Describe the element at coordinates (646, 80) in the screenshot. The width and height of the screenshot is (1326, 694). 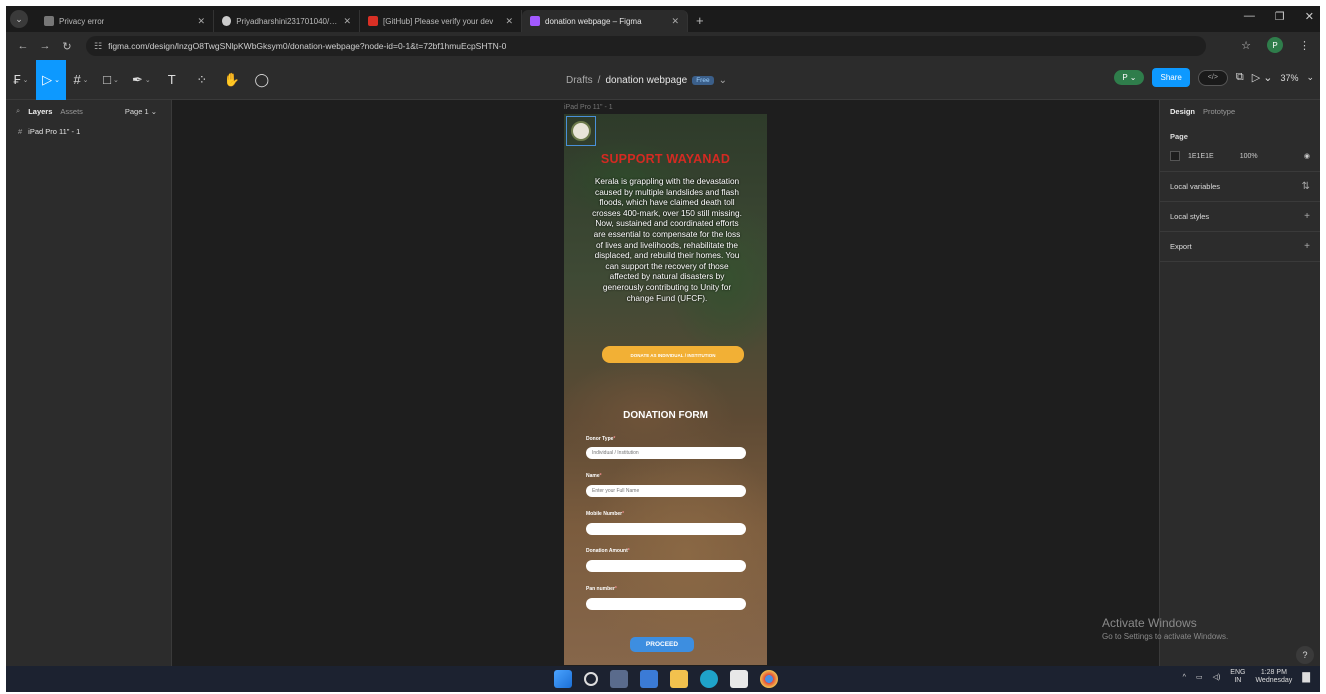
I see `file-name: donation webpage` at that location.